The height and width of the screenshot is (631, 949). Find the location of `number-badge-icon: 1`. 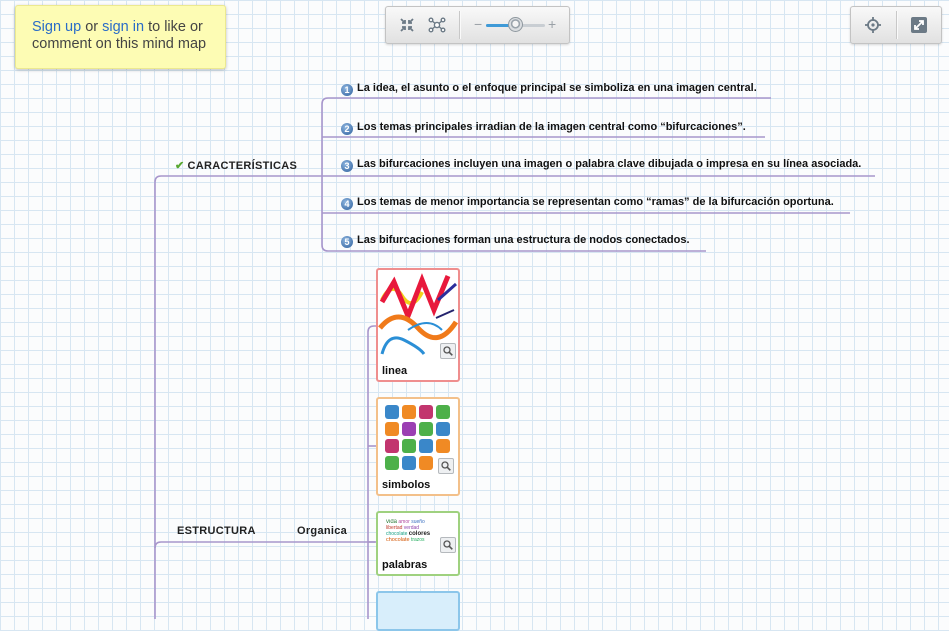

number-badge-icon: 1 is located at coordinates (347, 90).